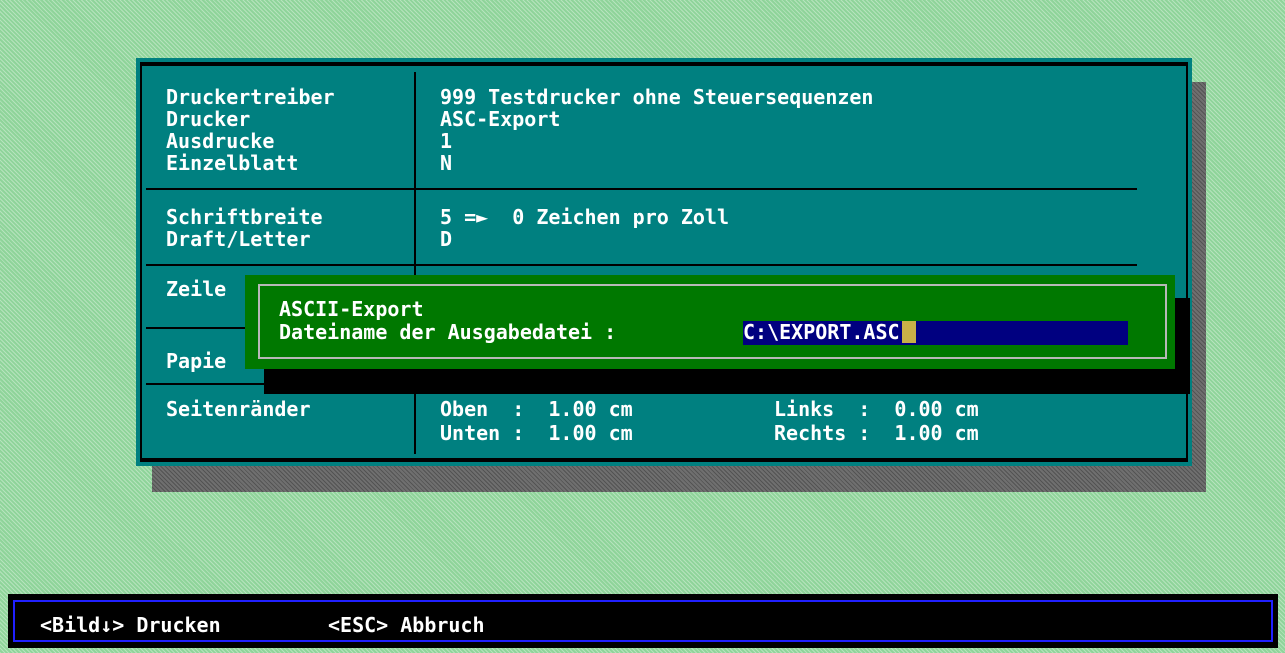 This screenshot has height=653, width=1285. Describe the element at coordinates (196, 289) in the screenshot. I see `lines-label: Zeile` at that location.